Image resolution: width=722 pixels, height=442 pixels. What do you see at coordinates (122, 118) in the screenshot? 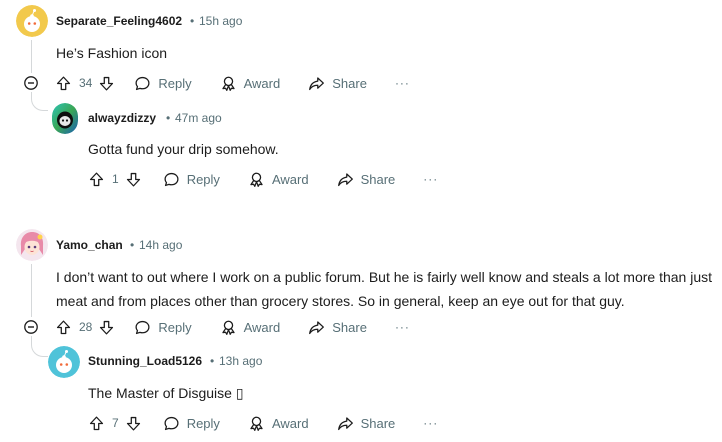
I see `comment-author: alwayzdizzy` at bounding box center [122, 118].